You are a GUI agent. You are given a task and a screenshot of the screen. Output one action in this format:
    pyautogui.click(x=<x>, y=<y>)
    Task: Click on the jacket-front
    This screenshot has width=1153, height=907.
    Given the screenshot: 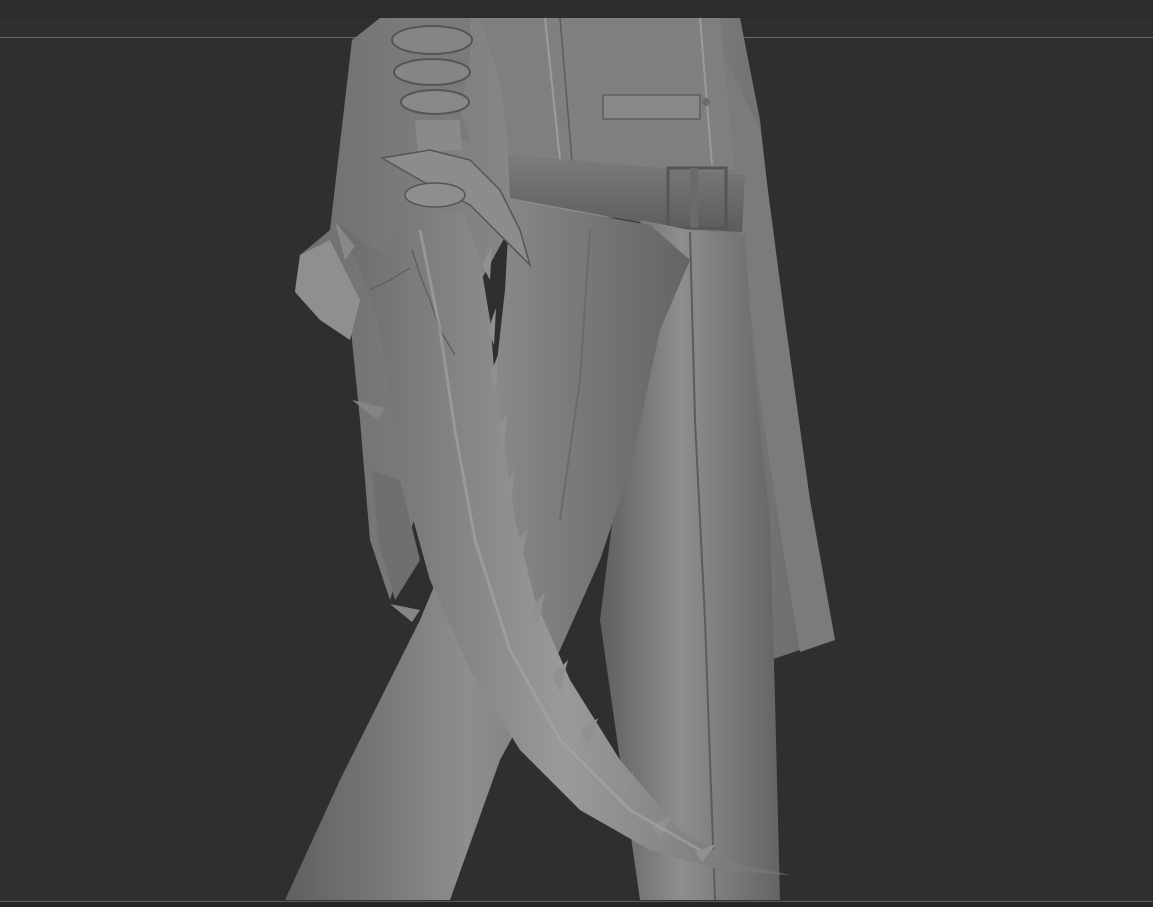 What is the action you would take?
    pyautogui.click(x=607, y=93)
    